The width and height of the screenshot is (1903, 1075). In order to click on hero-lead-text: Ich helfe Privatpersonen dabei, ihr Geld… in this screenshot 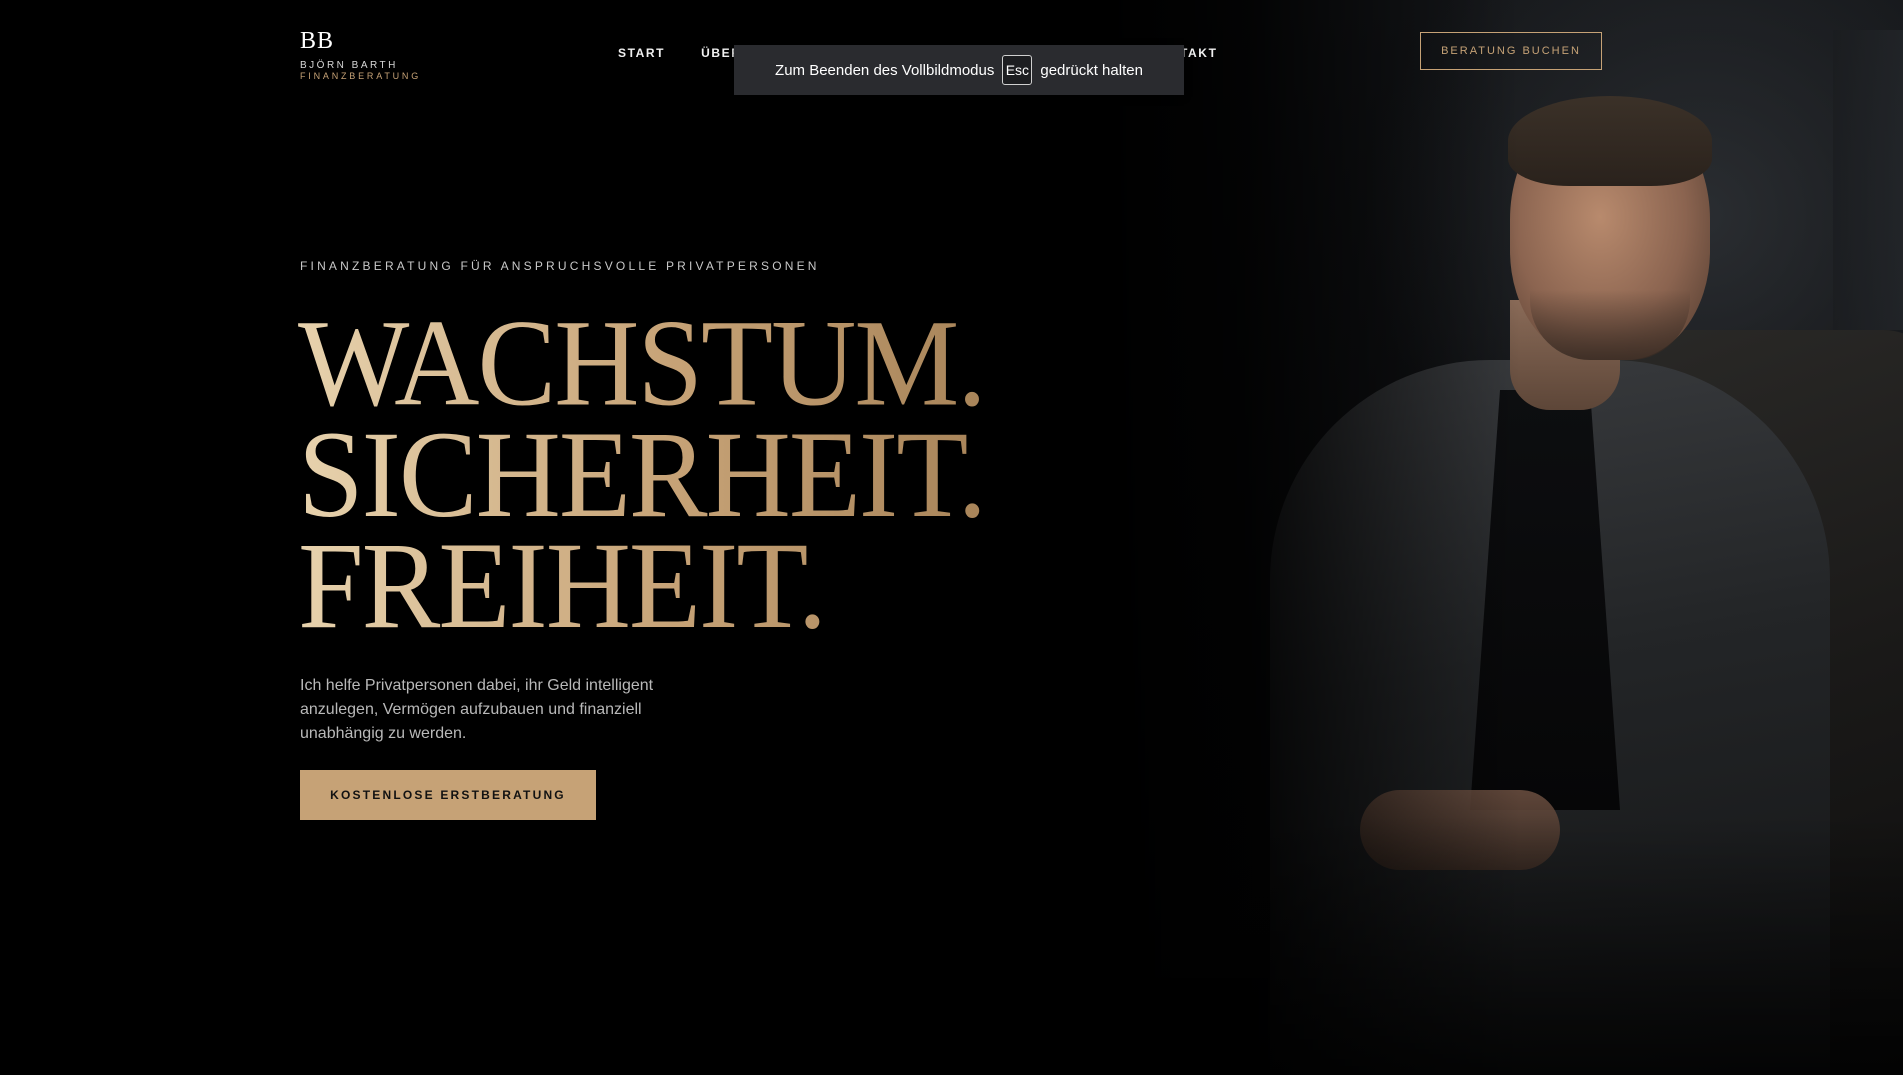, I will do `click(477, 709)`.